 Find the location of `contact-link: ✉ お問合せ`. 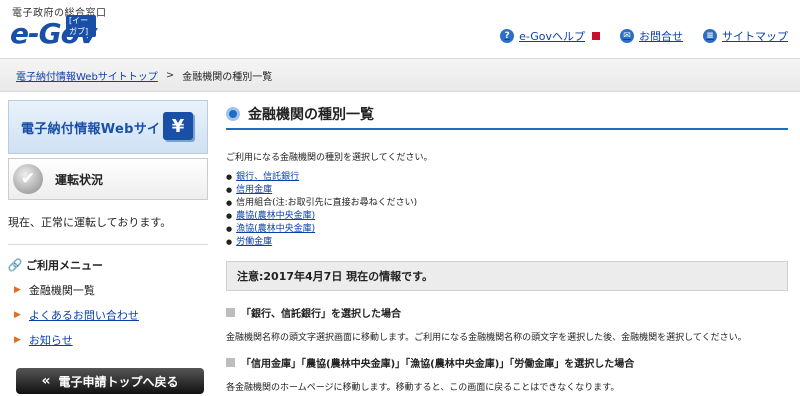

contact-link: ✉ お問合せ is located at coordinates (651, 36).